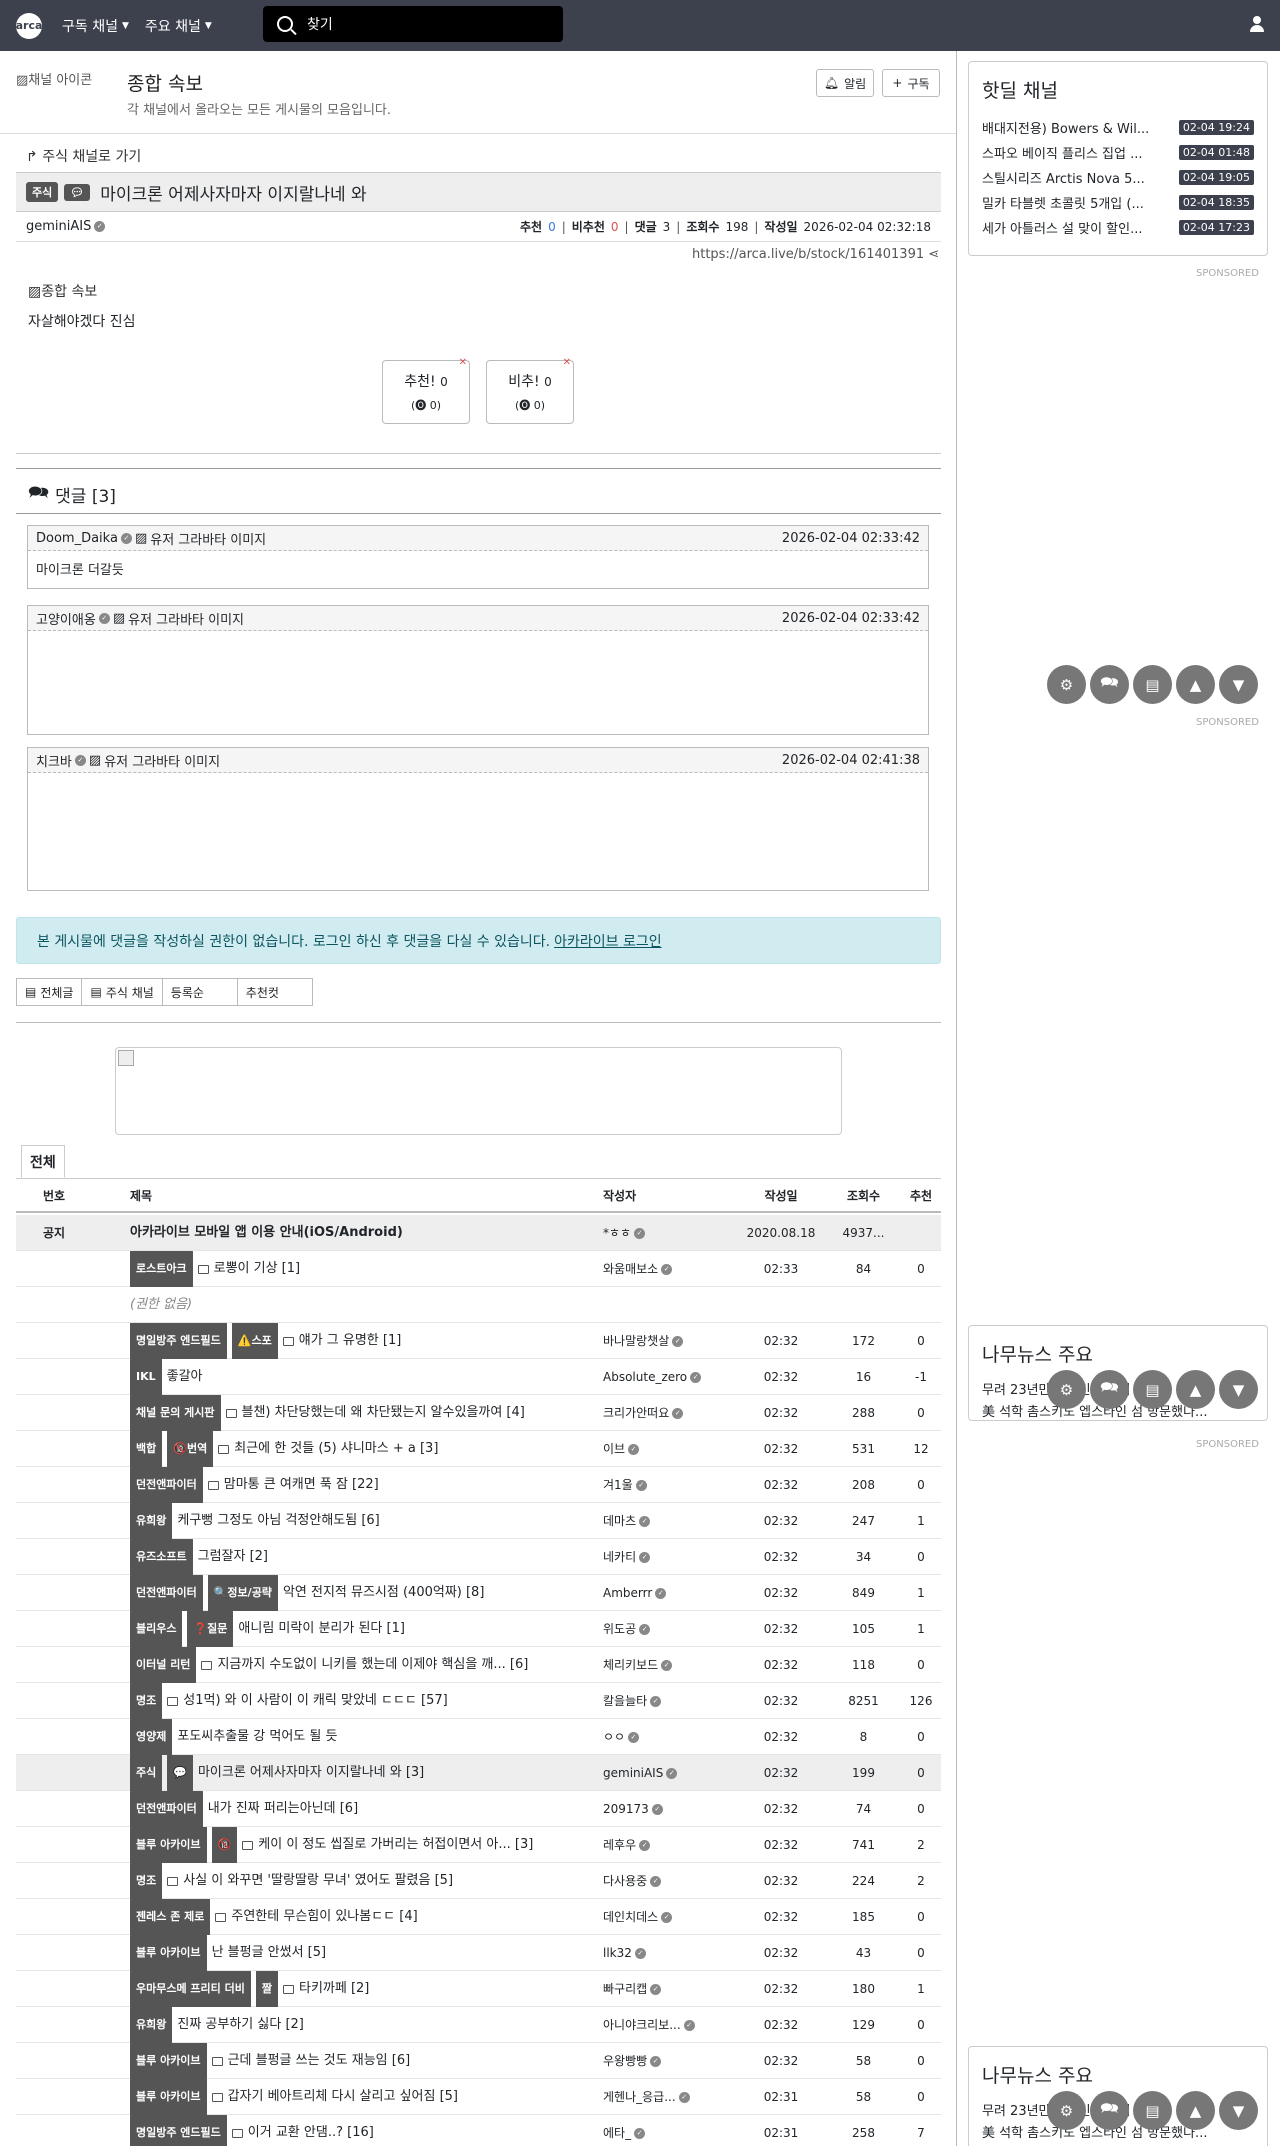 The width and height of the screenshot is (1280, 2146). I want to click on row-title-text: (권한 없음), so click(161, 1305).